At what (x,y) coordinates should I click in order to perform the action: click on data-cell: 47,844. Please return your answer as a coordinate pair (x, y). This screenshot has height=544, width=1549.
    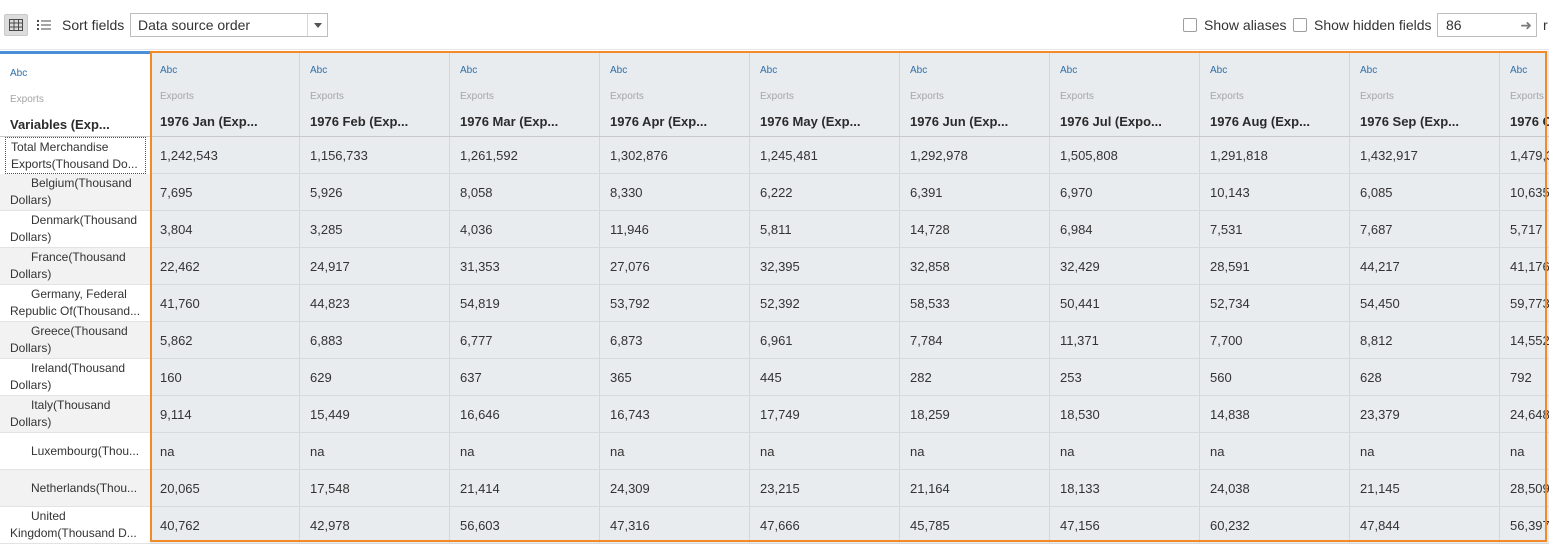
    Looking at the image, I should click on (1425, 525).